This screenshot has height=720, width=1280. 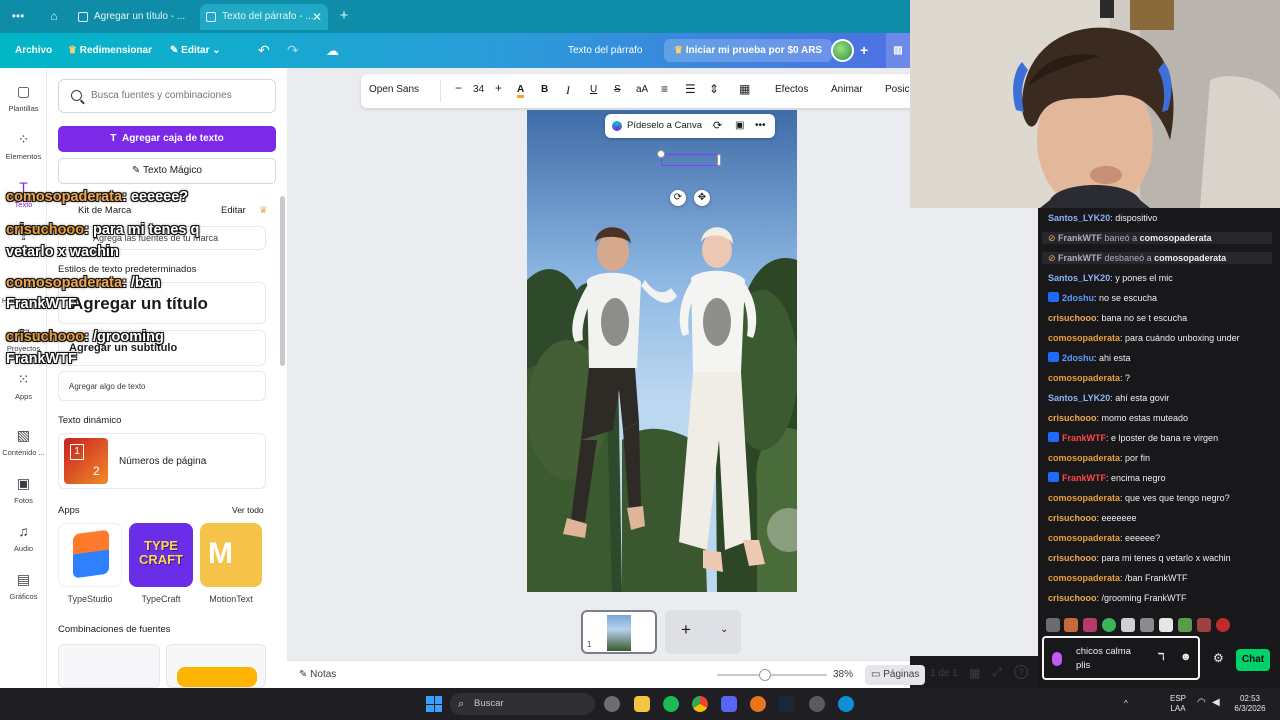 I want to click on document-title: Texto del párrafo, so click(x=605, y=50).